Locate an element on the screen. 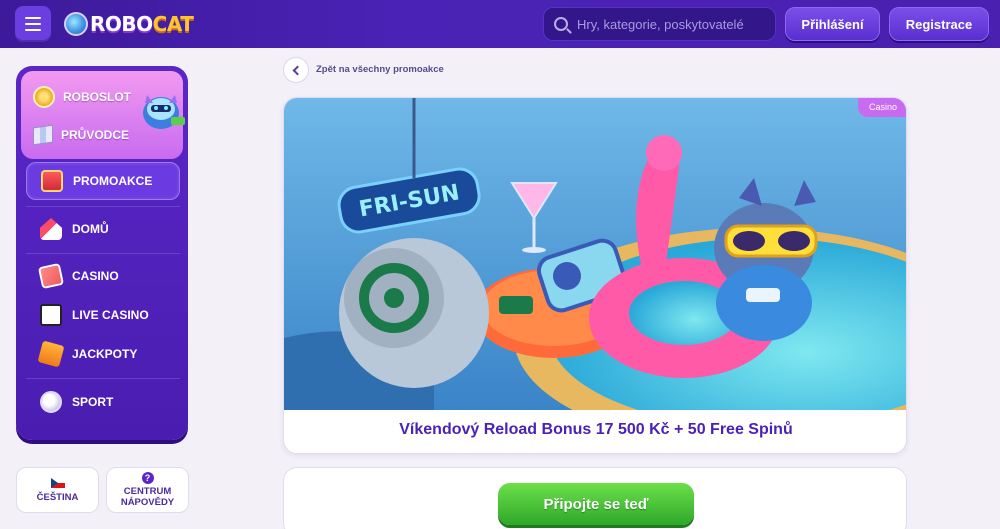  robot-mascot-icon is located at coordinates (164, 112).